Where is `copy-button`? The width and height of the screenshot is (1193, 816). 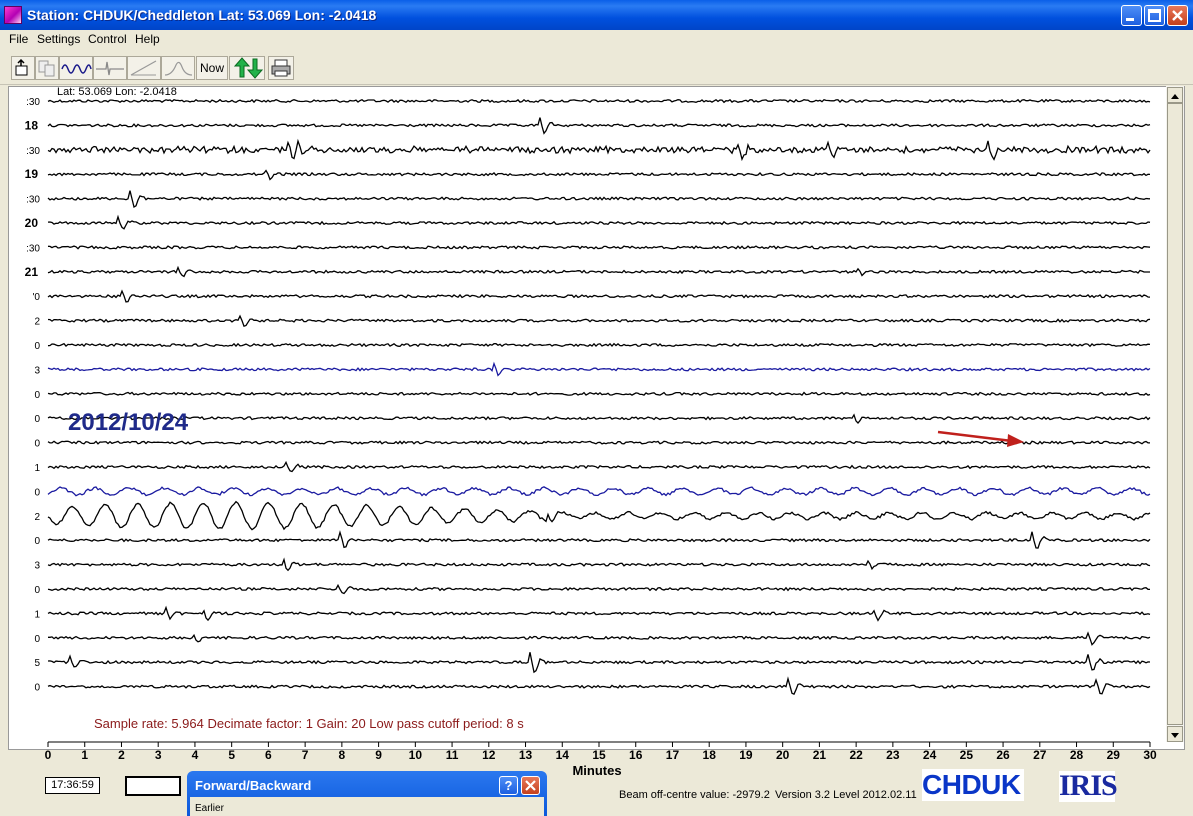
copy-button is located at coordinates (47, 68).